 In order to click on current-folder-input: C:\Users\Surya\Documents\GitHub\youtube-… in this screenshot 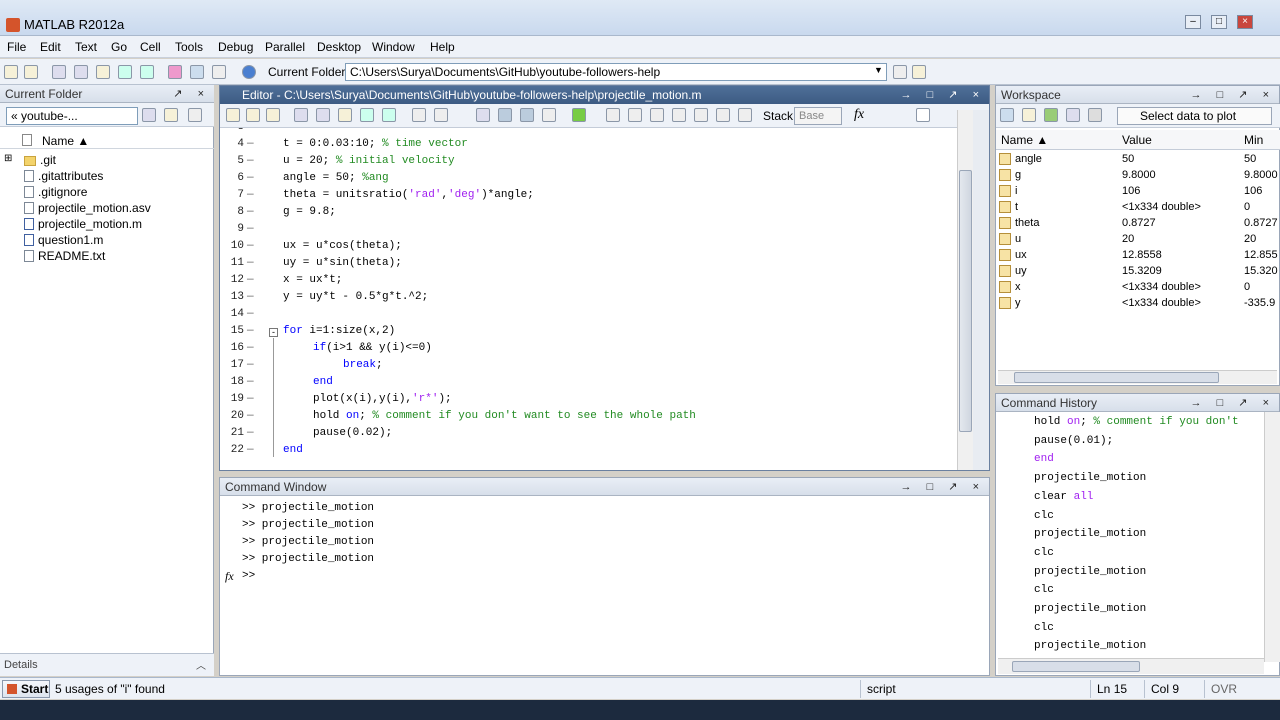, I will do `click(616, 72)`.